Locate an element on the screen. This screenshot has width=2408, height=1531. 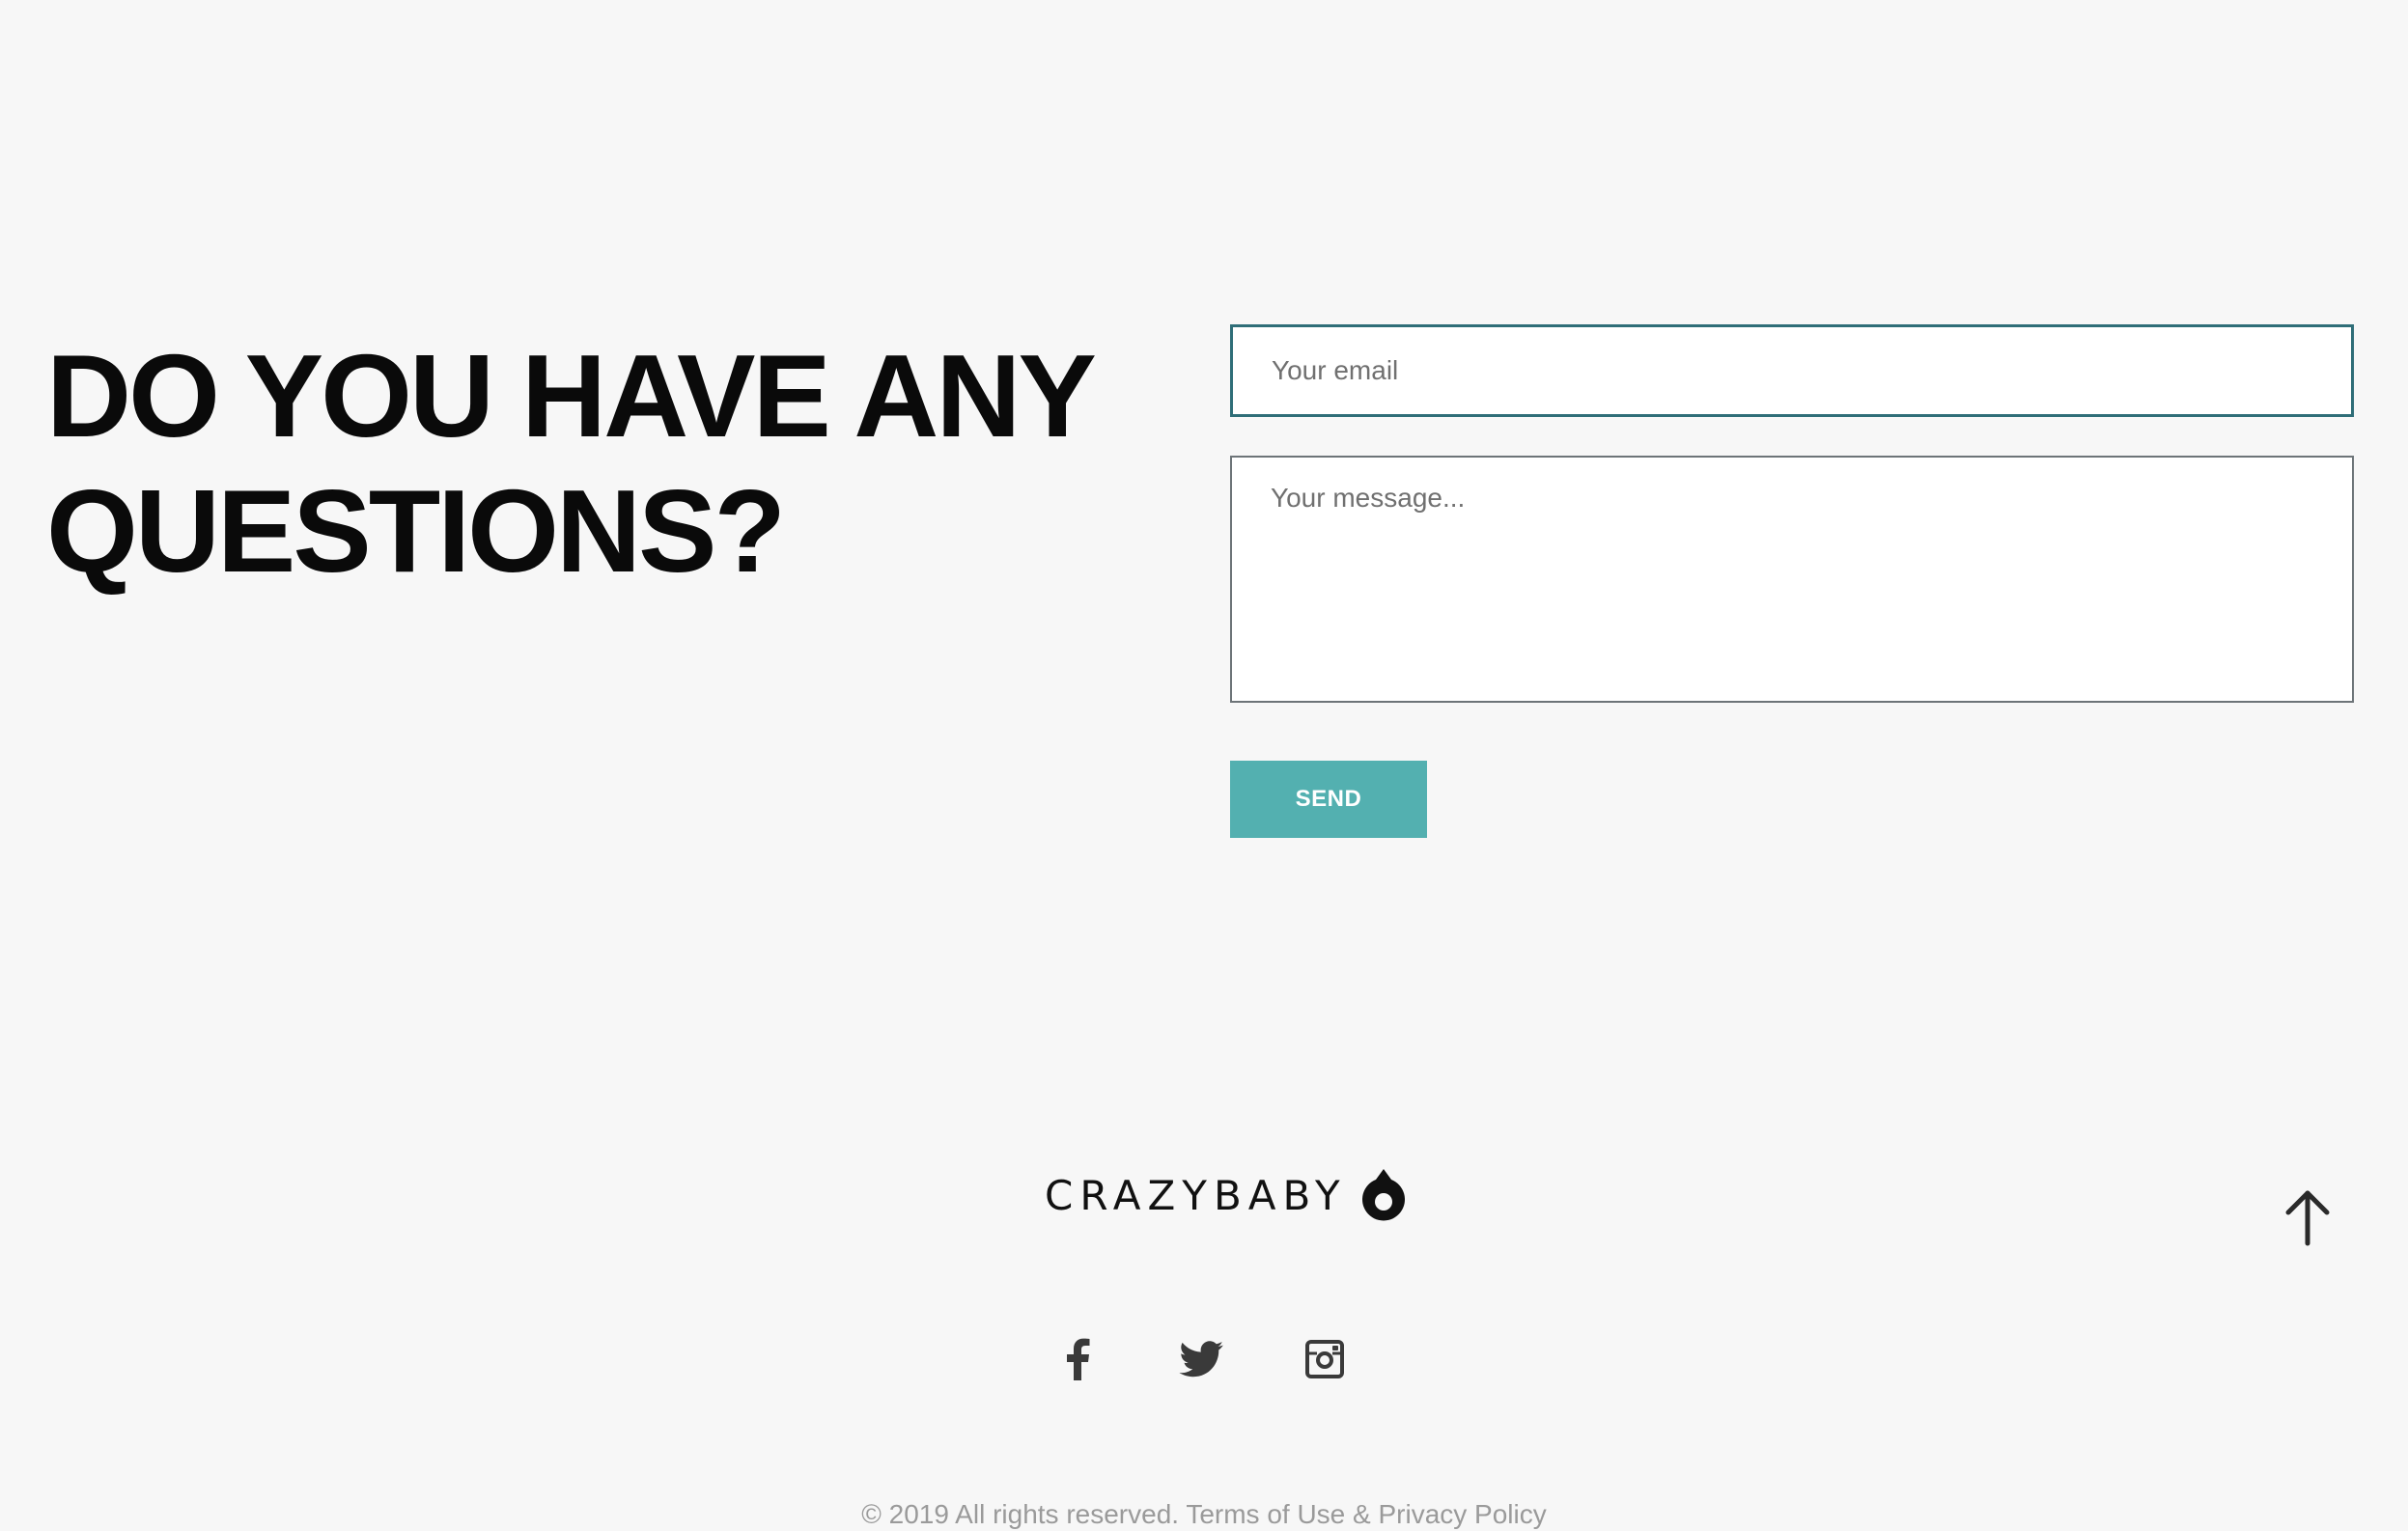
logo-wordmark: CRAZYBABY is located at coordinates (1196, 1195).